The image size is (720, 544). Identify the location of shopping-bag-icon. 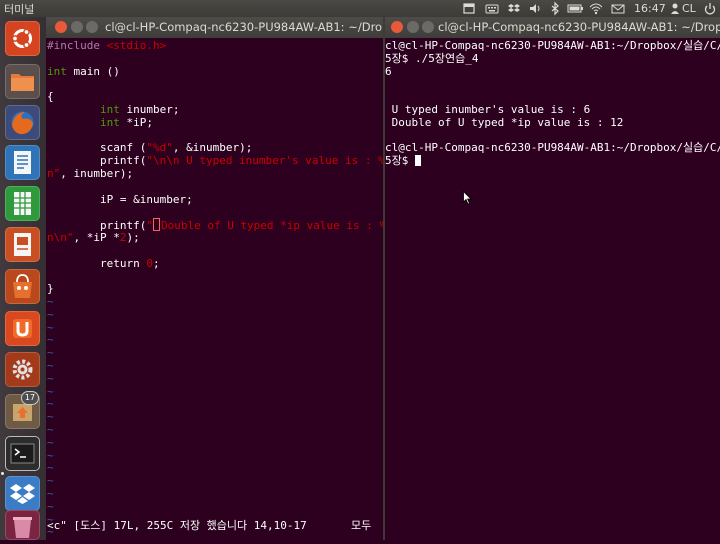
(22, 286).